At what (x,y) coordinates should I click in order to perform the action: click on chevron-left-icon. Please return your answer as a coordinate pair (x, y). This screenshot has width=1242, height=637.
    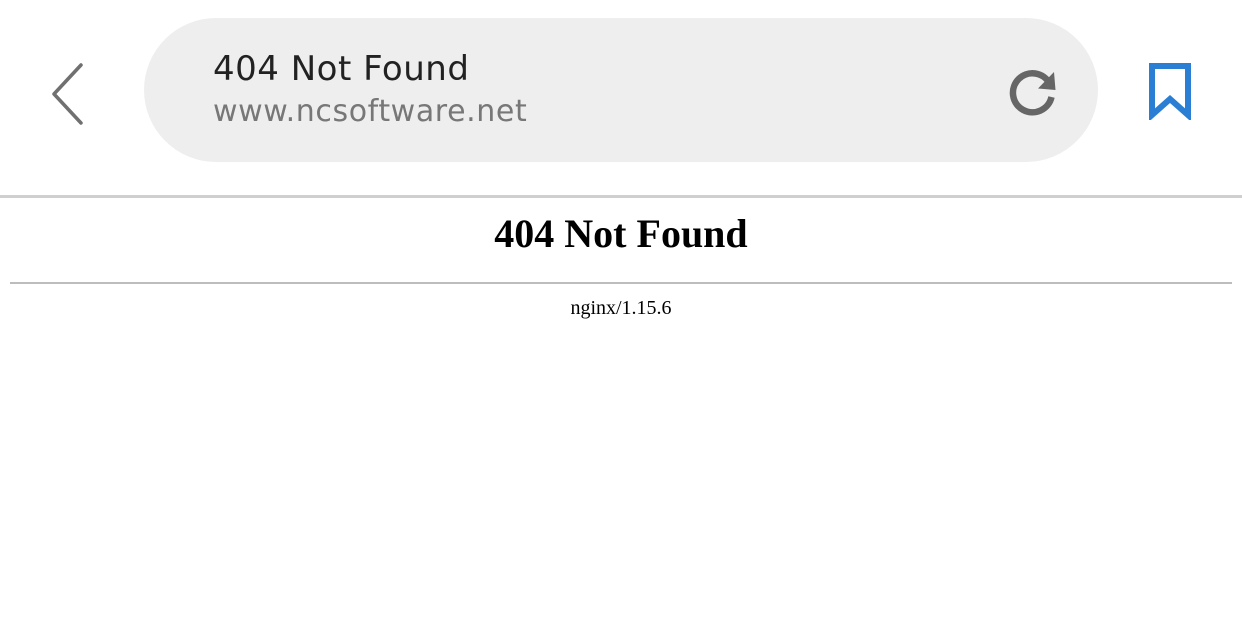
    Looking at the image, I should click on (67, 94).